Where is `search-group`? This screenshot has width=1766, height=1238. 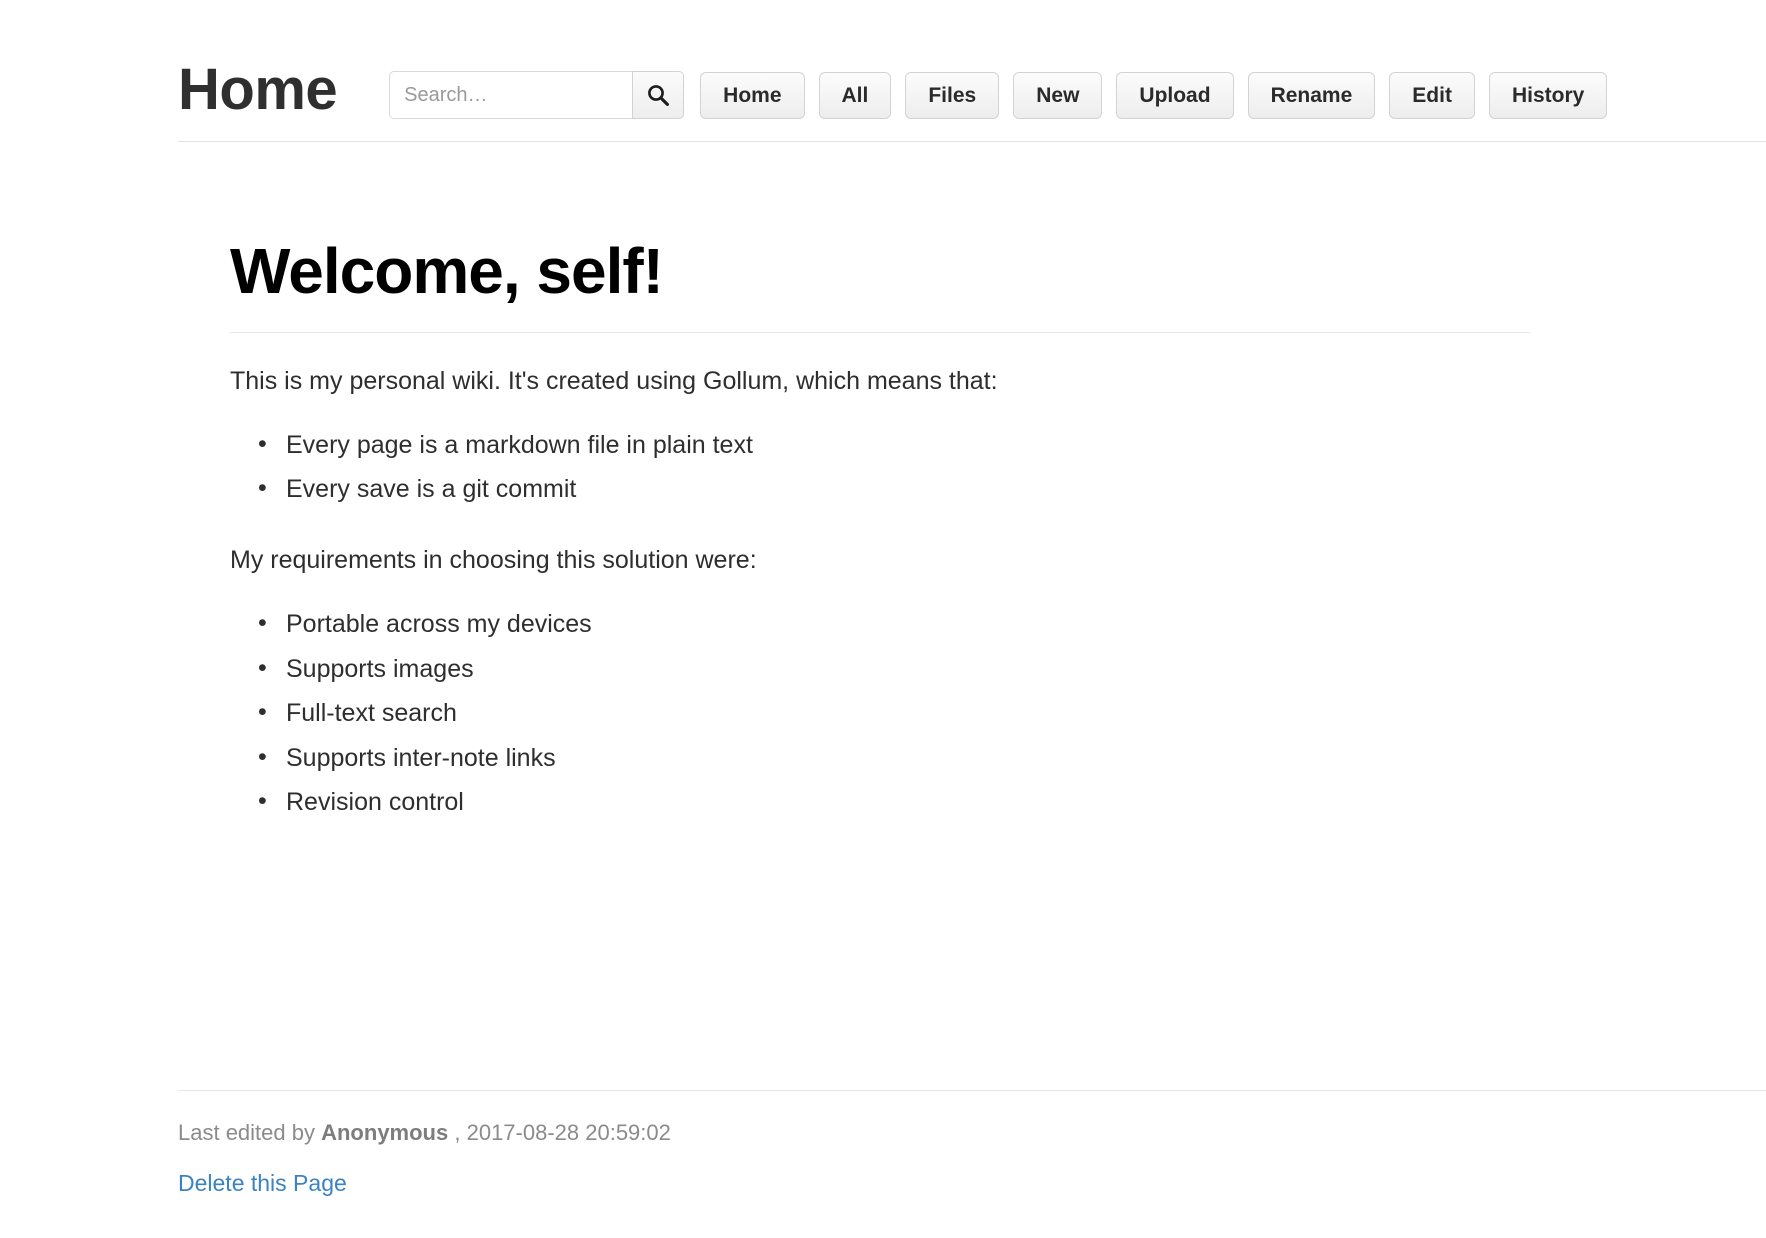
search-group is located at coordinates (537, 95).